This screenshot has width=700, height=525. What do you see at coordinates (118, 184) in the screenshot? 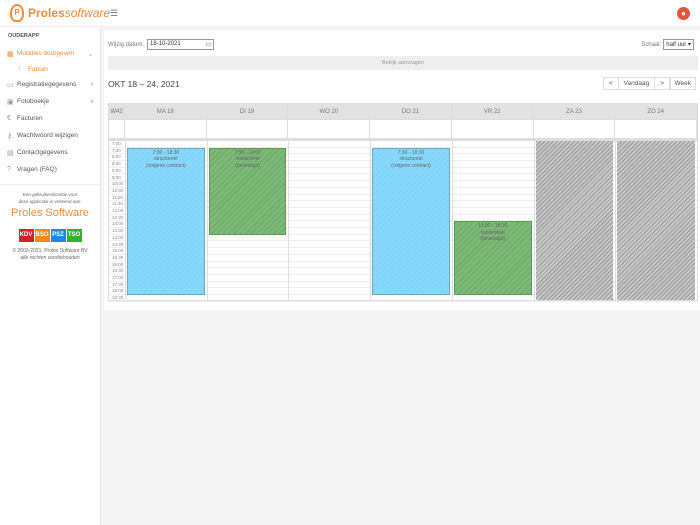
I see `time-label: 10:00` at bounding box center [118, 184].